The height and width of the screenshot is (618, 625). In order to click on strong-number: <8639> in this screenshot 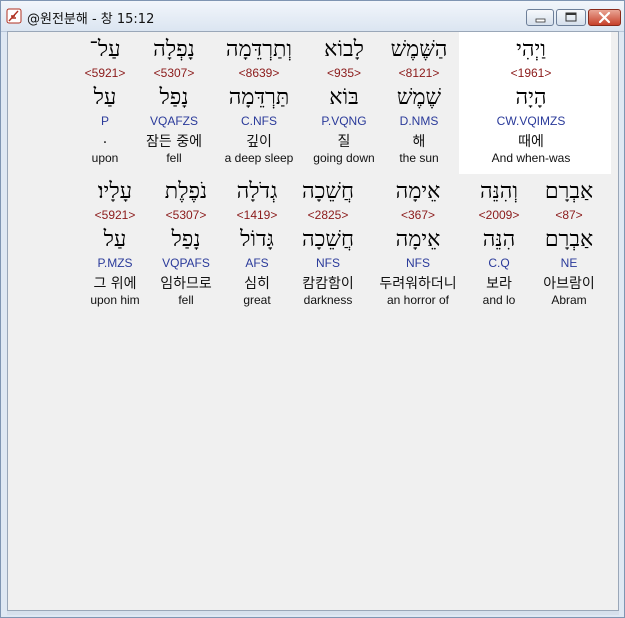, I will do `click(259, 73)`.